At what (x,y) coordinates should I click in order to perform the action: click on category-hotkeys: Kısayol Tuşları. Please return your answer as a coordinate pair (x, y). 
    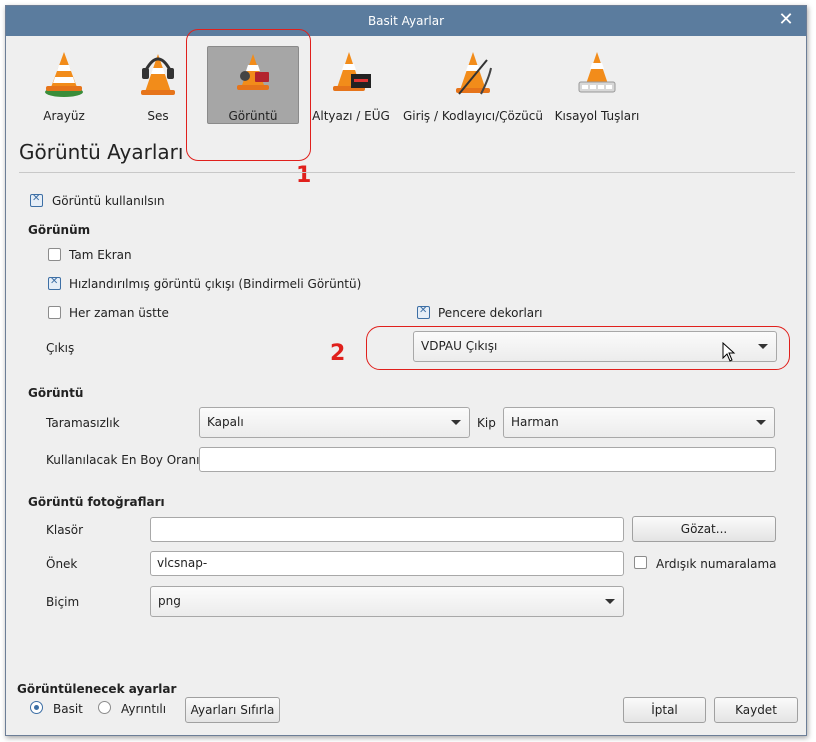
    Looking at the image, I should click on (597, 85).